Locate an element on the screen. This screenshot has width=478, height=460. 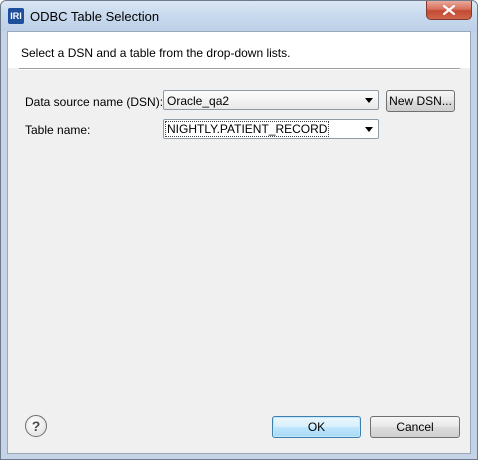
dsn-selected-value: Oracle_qa2 is located at coordinates (198, 101).